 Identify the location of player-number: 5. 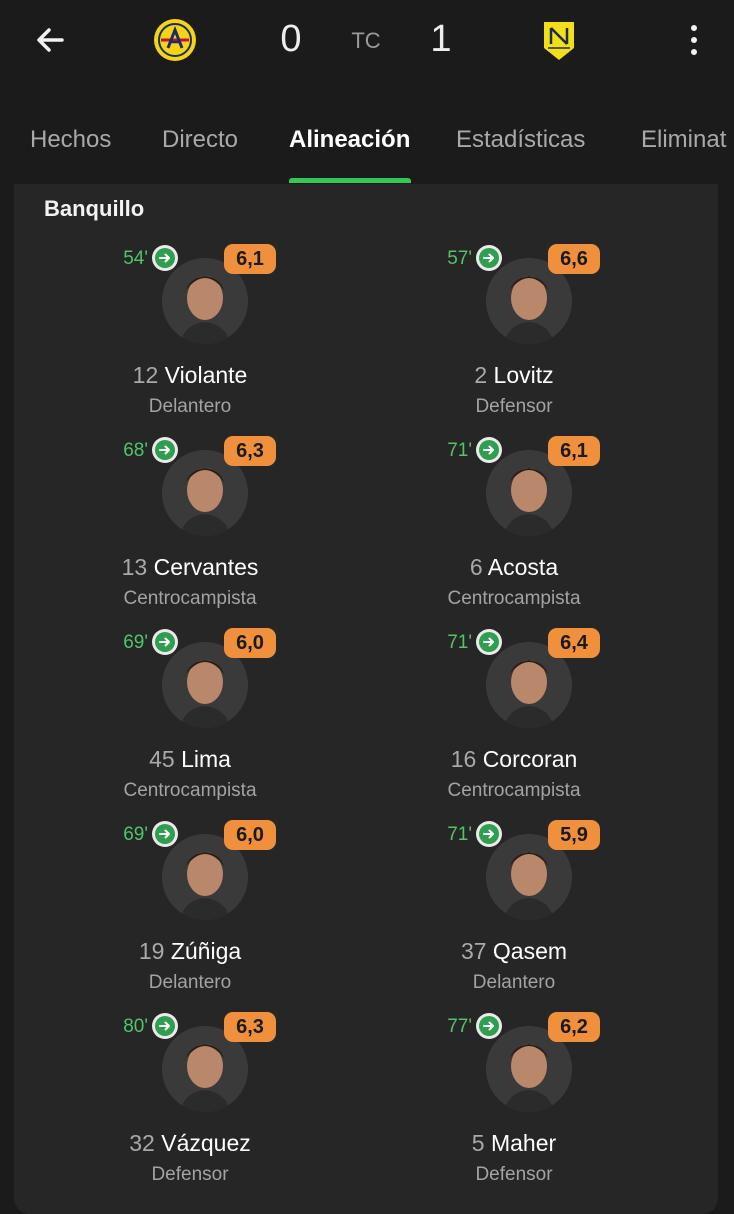
(478, 1143).